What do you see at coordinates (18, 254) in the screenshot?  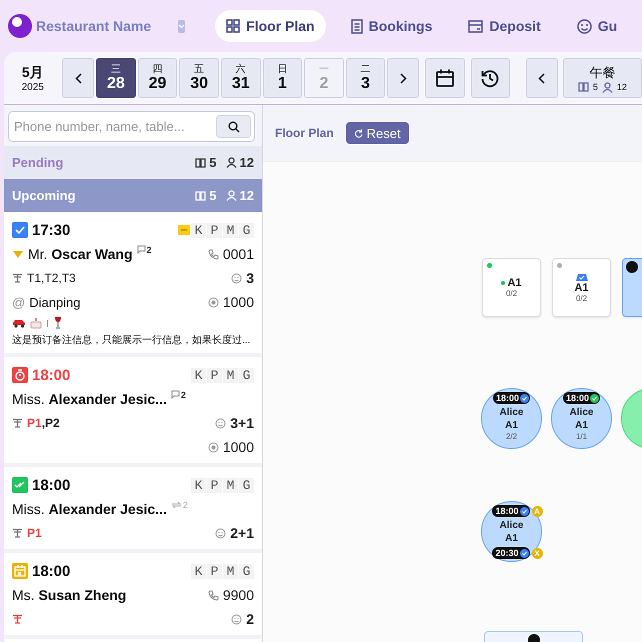 I see `diamond-icon` at bounding box center [18, 254].